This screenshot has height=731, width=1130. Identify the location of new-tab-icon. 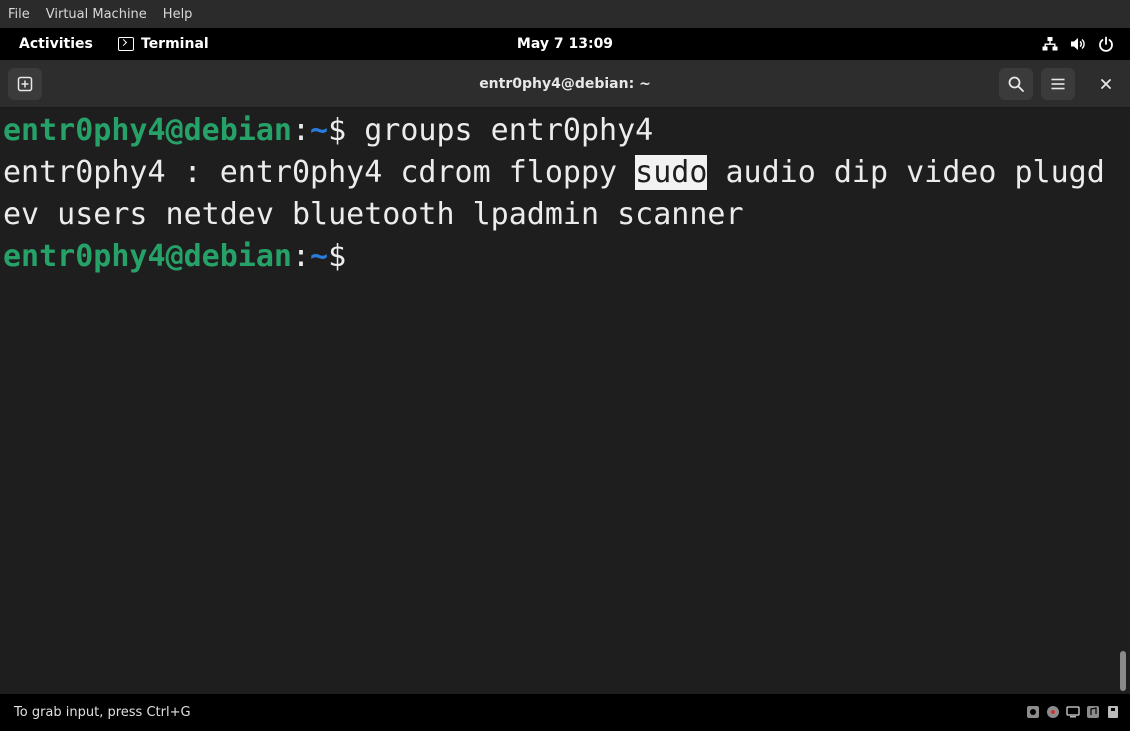
(25, 84).